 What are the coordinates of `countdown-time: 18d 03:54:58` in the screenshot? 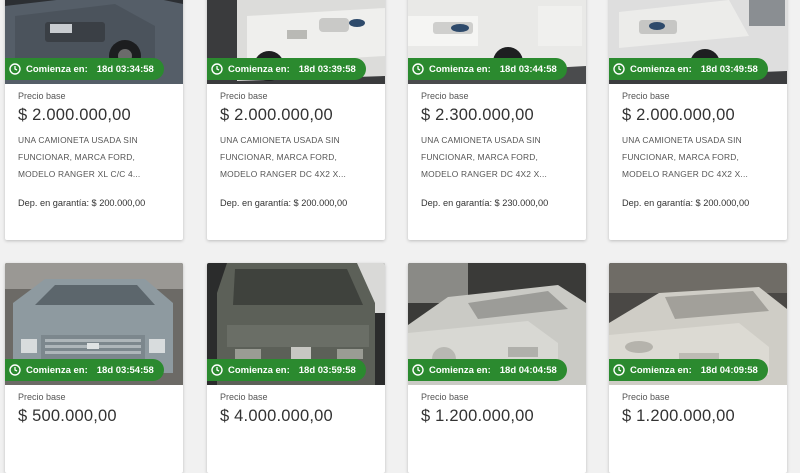 It's located at (125, 370).